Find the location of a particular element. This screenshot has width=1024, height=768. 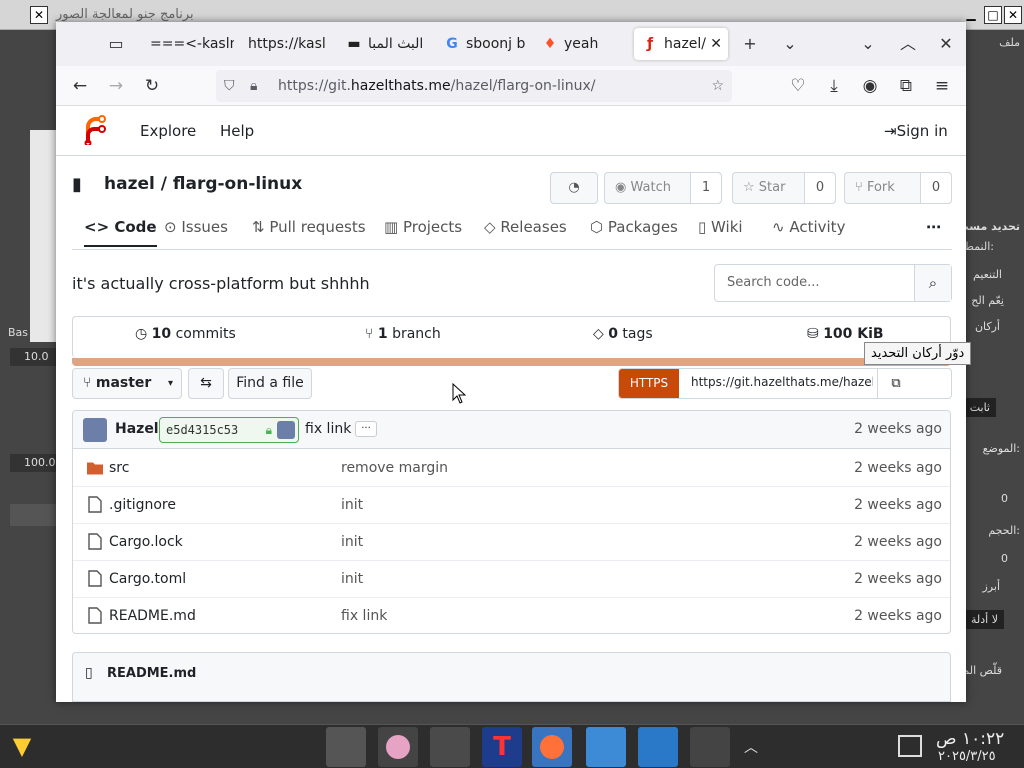

pocket-icon: ♡ is located at coordinates (798, 86).